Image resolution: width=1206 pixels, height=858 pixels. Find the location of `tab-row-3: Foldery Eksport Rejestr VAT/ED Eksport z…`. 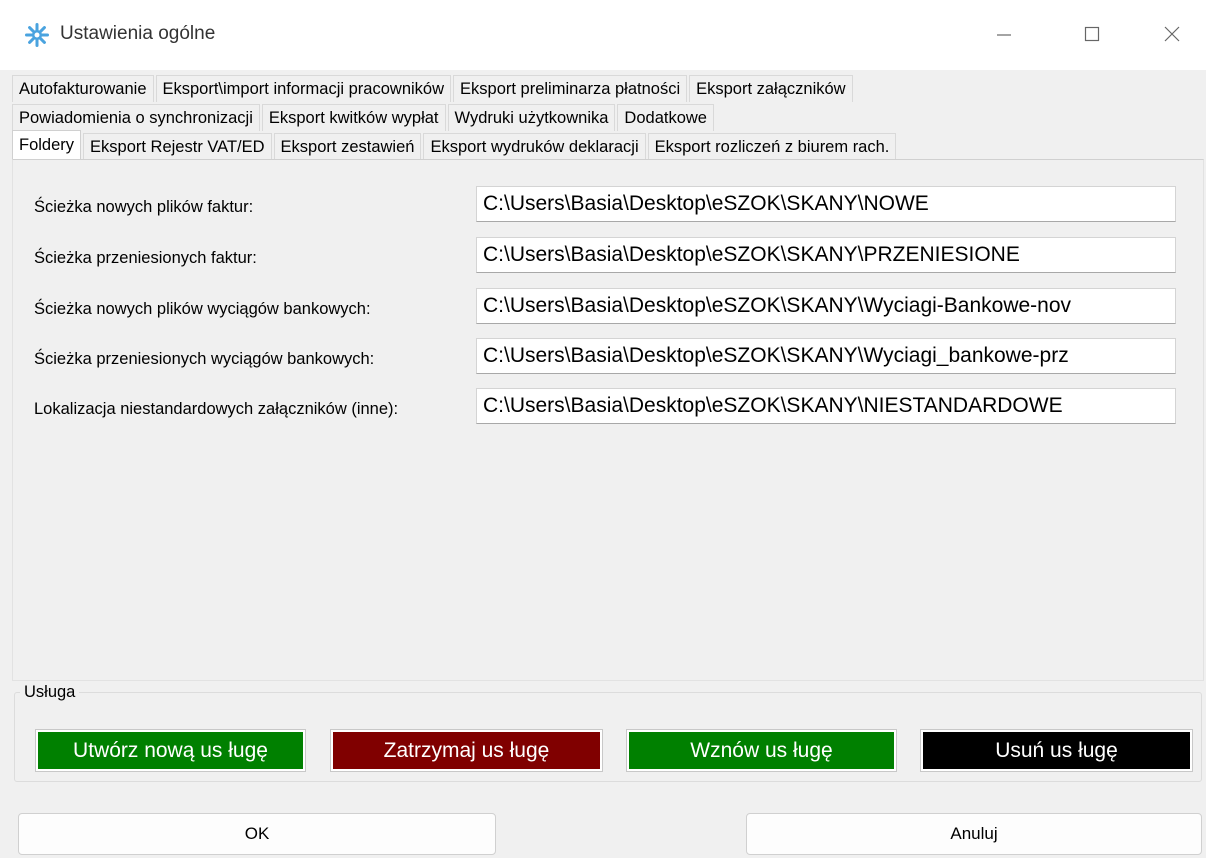

tab-row-3: Foldery Eksport Rejestr VAT/ED Eksport z… is located at coordinates (455, 145).